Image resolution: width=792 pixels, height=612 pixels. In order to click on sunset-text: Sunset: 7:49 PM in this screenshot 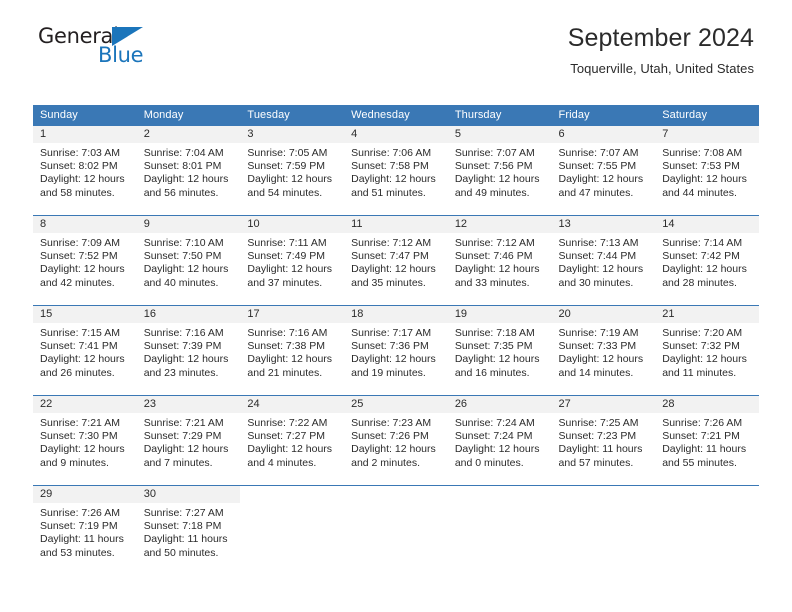, I will do `click(286, 256)`.